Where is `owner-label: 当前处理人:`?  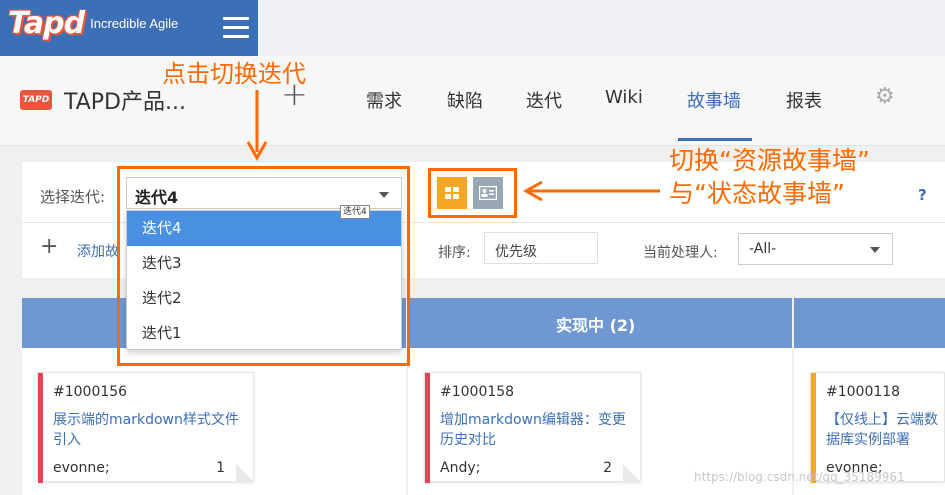 owner-label: 当前处理人: is located at coordinates (680, 253).